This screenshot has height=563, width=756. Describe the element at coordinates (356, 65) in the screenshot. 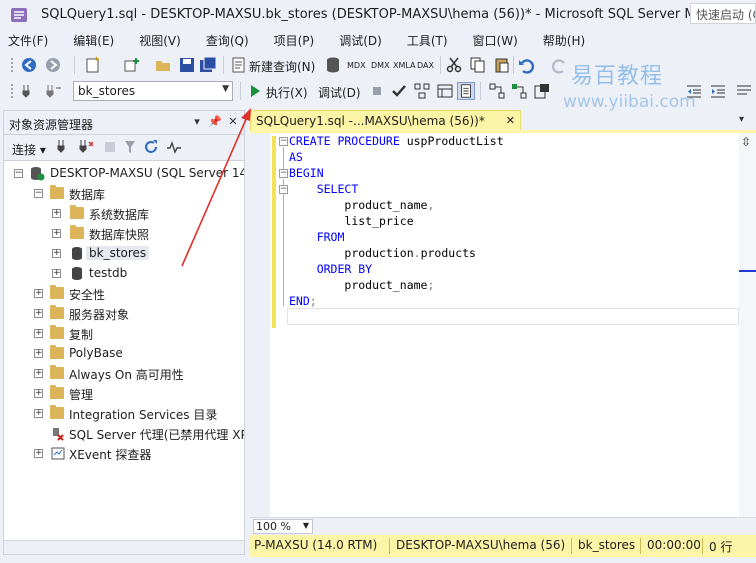

I see `mdx-query-button: MDX` at that location.